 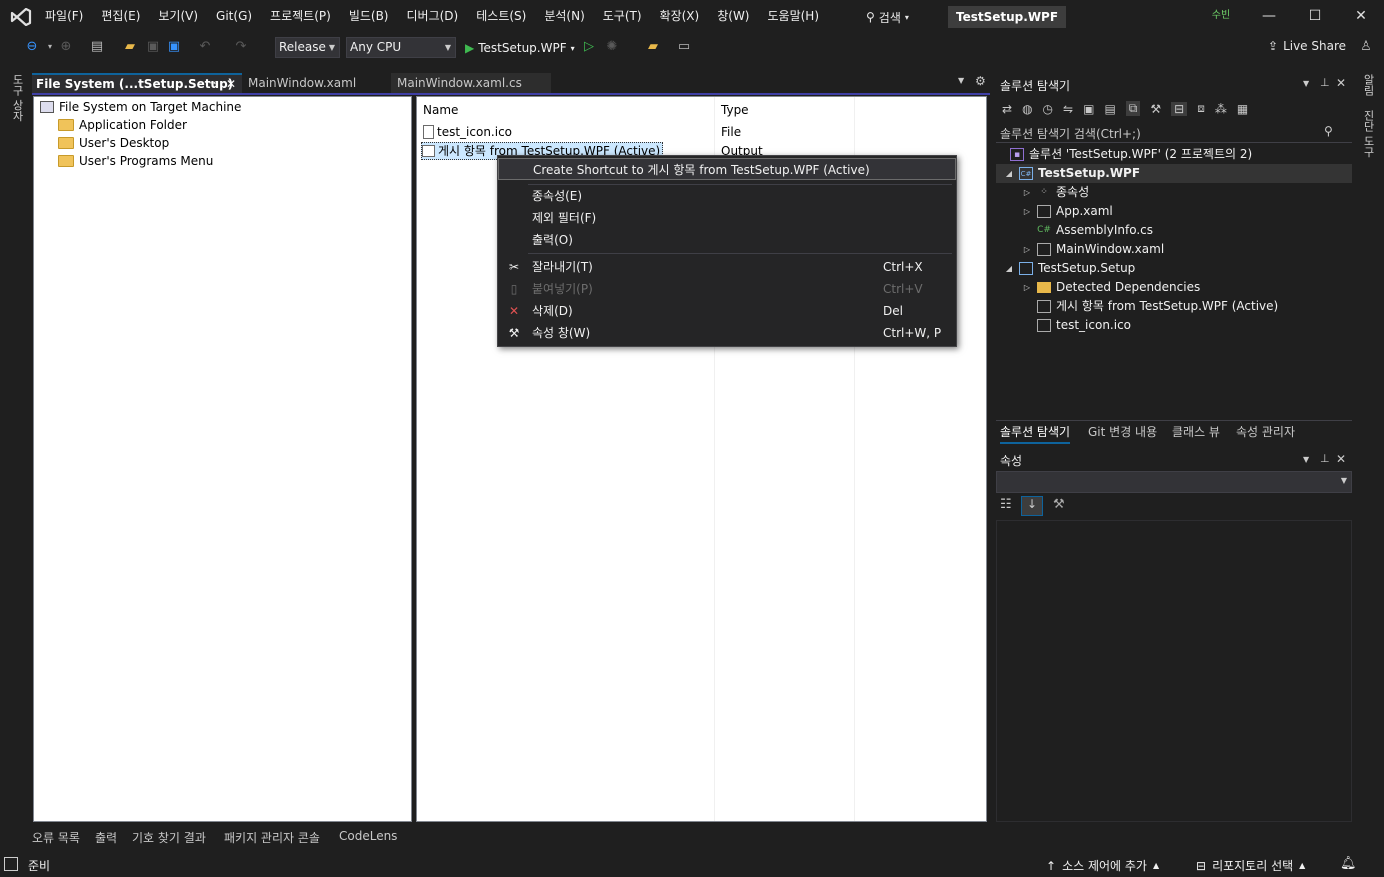 What do you see at coordinates (1221, 16) in the screenshot?
I see `avatar: 수빈` at bounding box center [1221, 16].